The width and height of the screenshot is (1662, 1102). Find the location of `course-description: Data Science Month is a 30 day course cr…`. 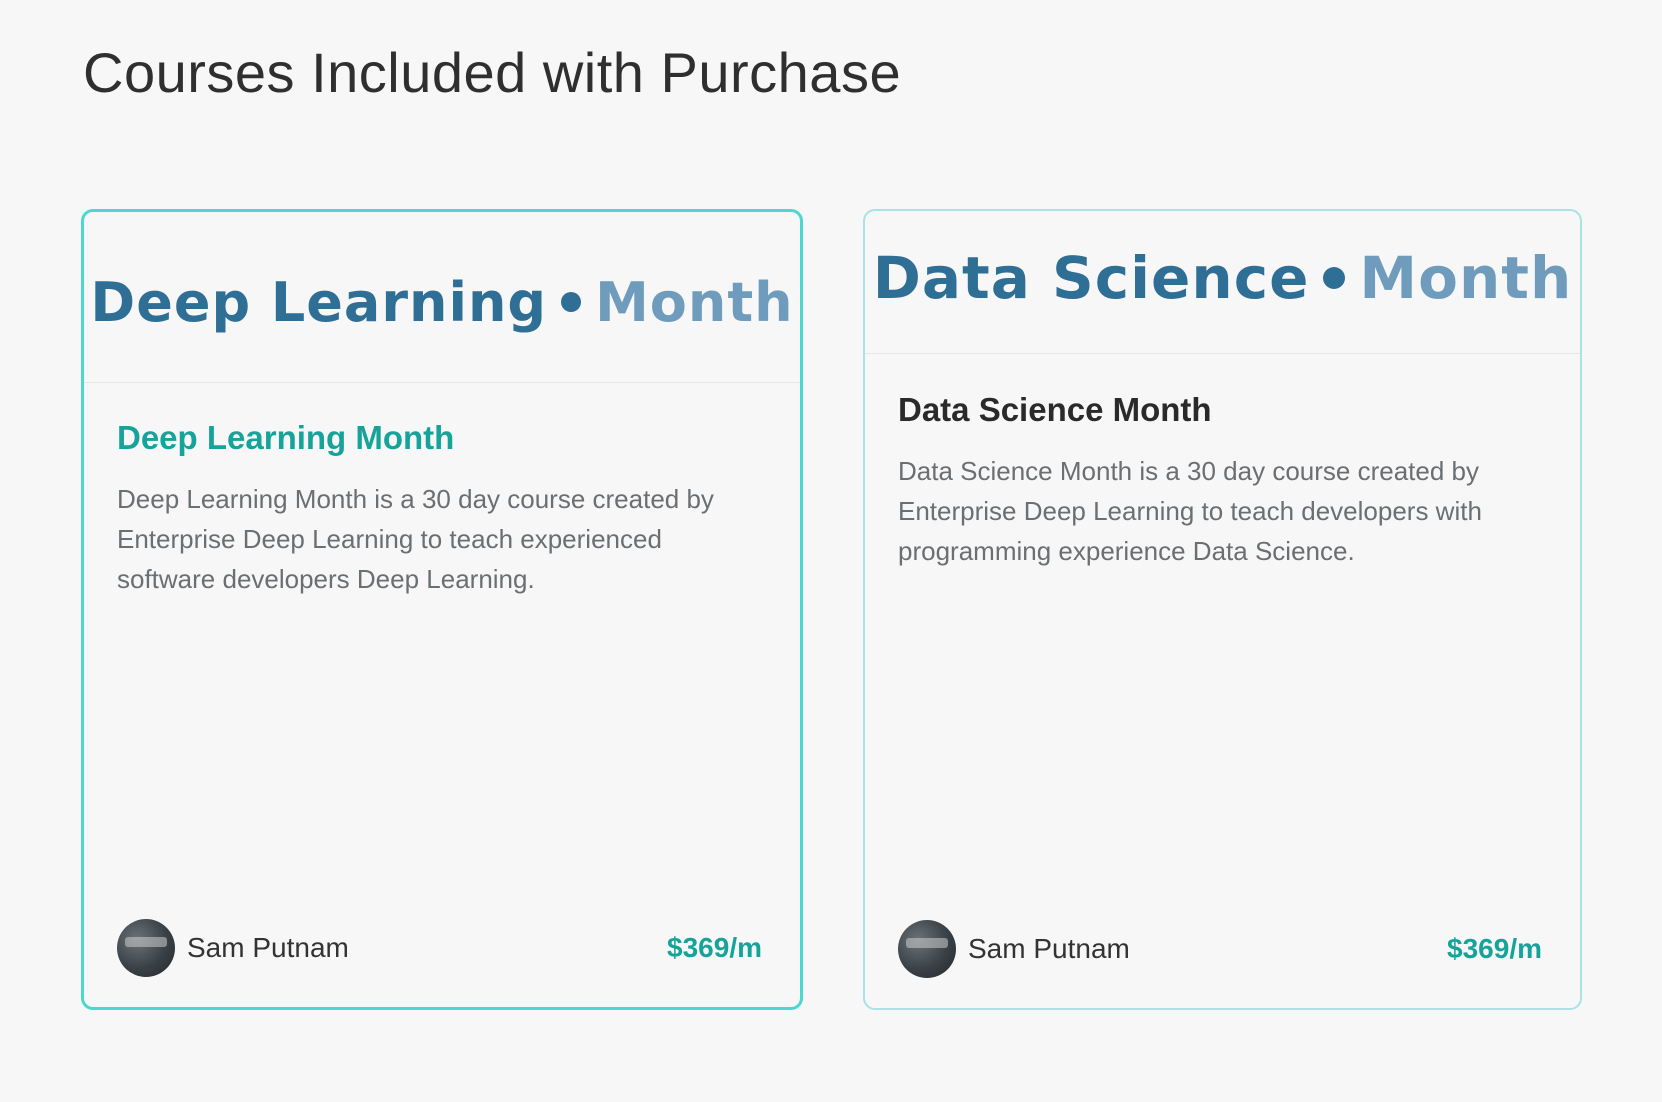

course-description: Data Science Month is a 30 day course cr… is located at coordinates (1190, 511).